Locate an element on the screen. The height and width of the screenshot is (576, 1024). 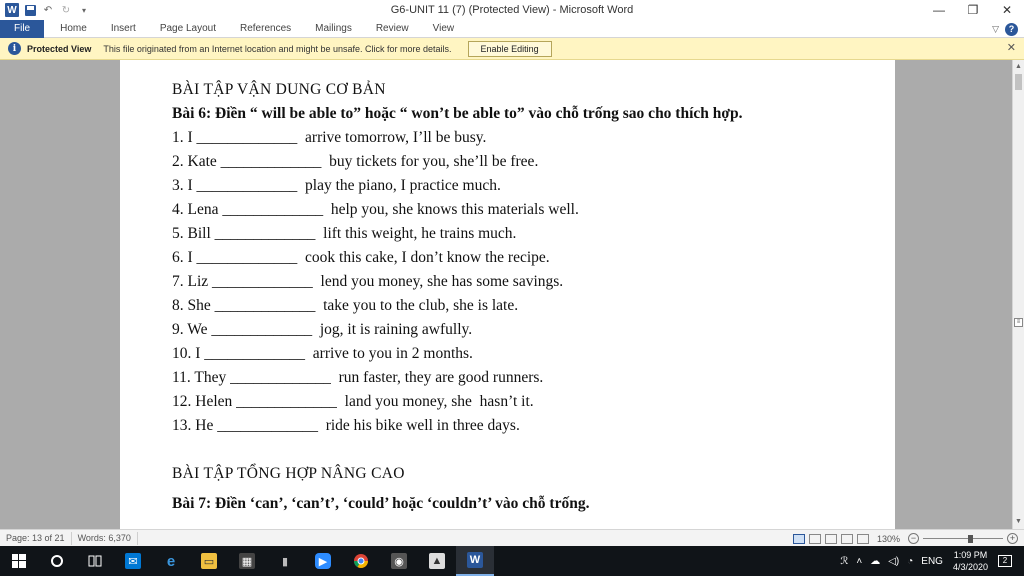
zoom-level: 130% is located at coordinates (888, 539).